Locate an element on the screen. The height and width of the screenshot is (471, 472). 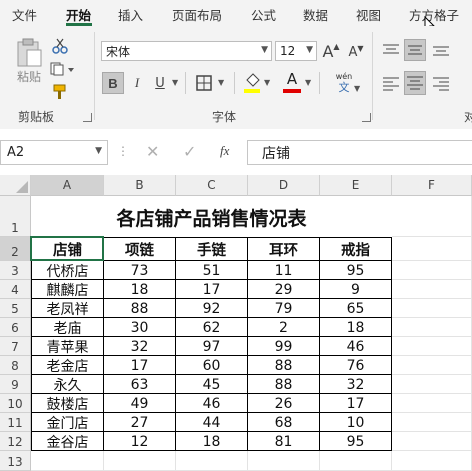
store-name-cell: 代桥店 is located at coordinates (67, 270).